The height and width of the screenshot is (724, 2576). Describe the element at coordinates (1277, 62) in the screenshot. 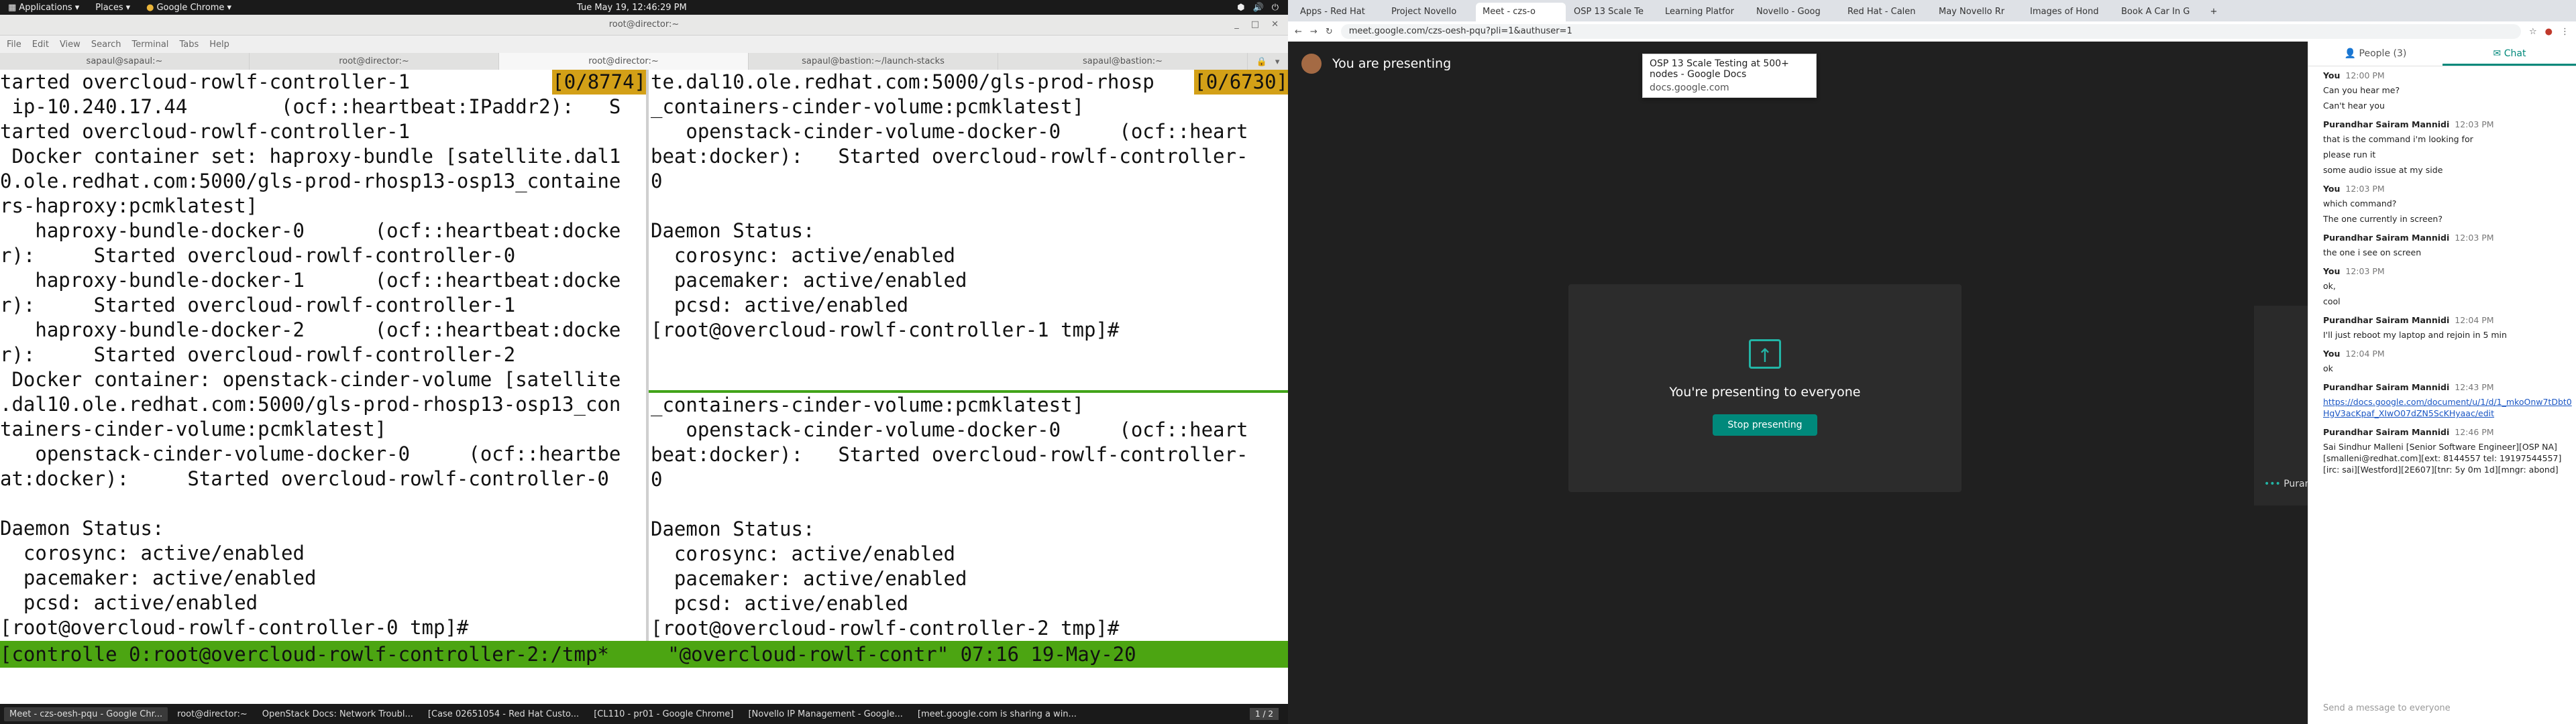

I see `tab-menu-icon: ▾` at that location.